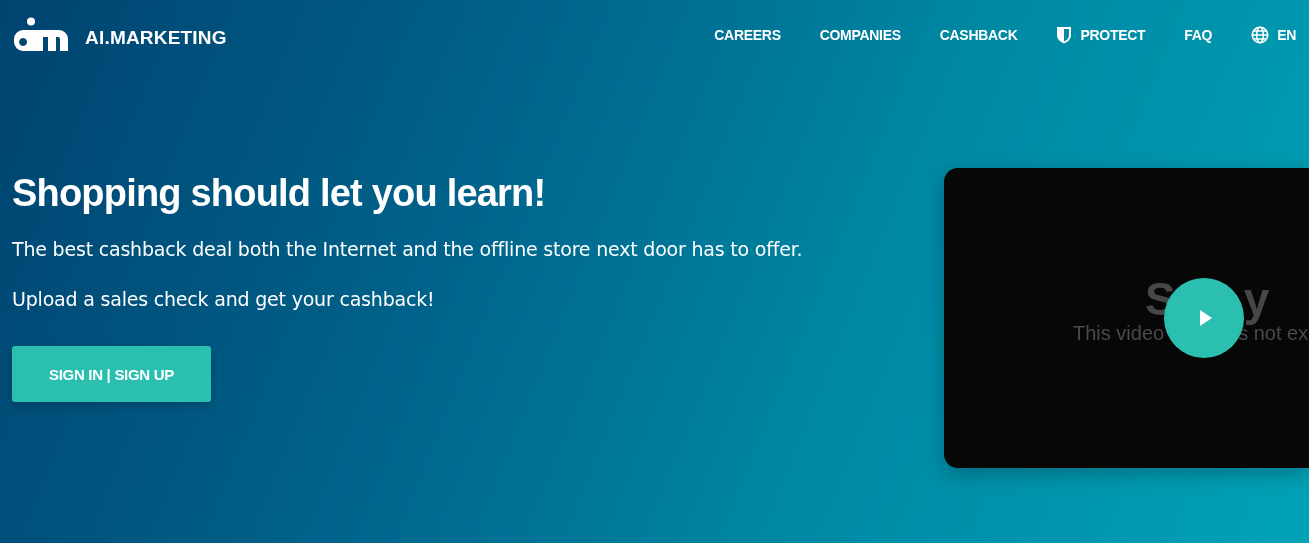  What do you see at coordinates (1260, 35) in the screenshot?
I see `globe-icon` at bounding box center [1260, 35].